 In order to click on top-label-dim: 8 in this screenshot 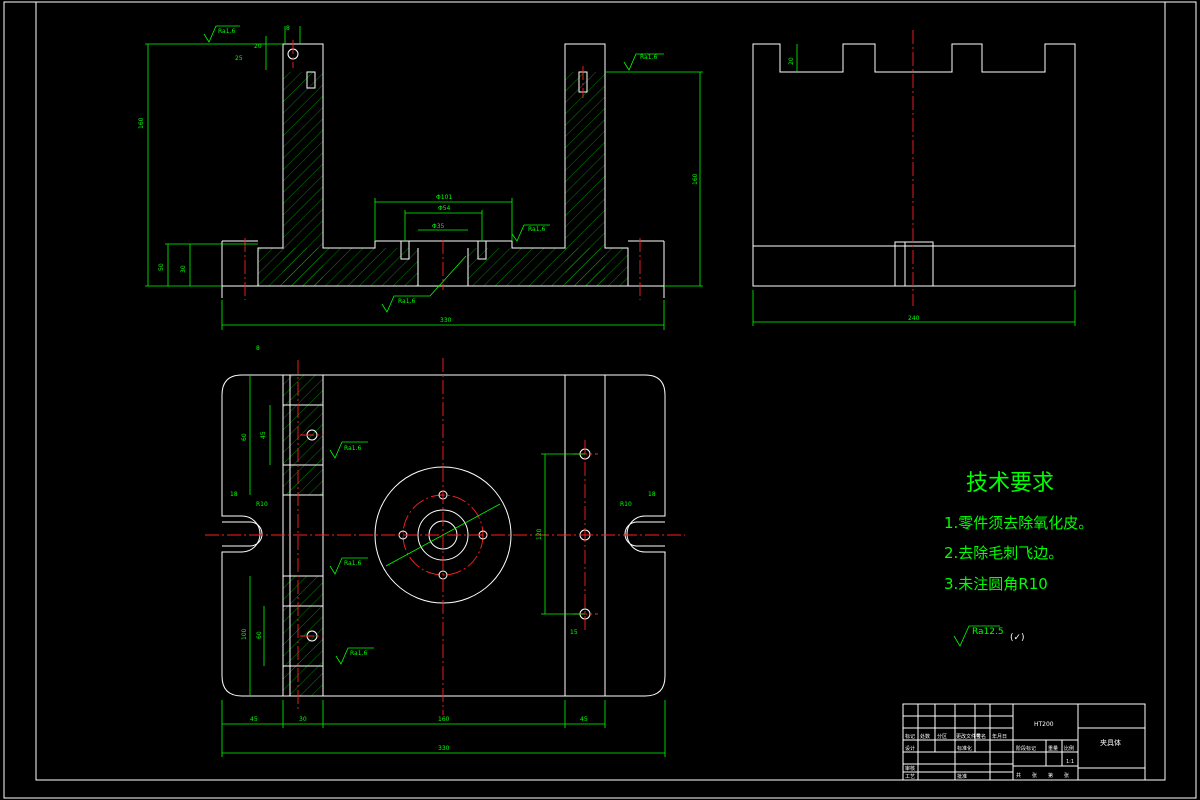, I will do `click(258, 348)`.